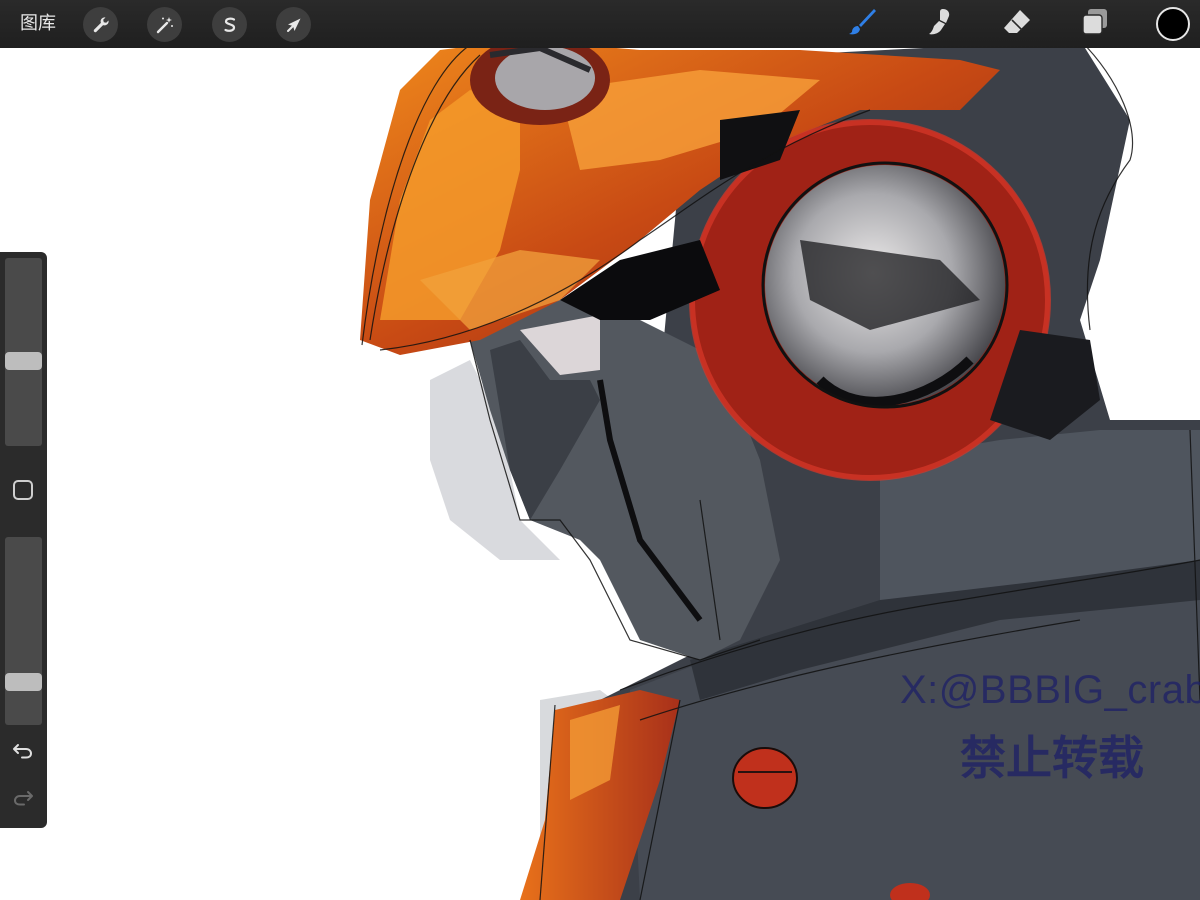  I want to click on wrench-icon, so click(101, 25).